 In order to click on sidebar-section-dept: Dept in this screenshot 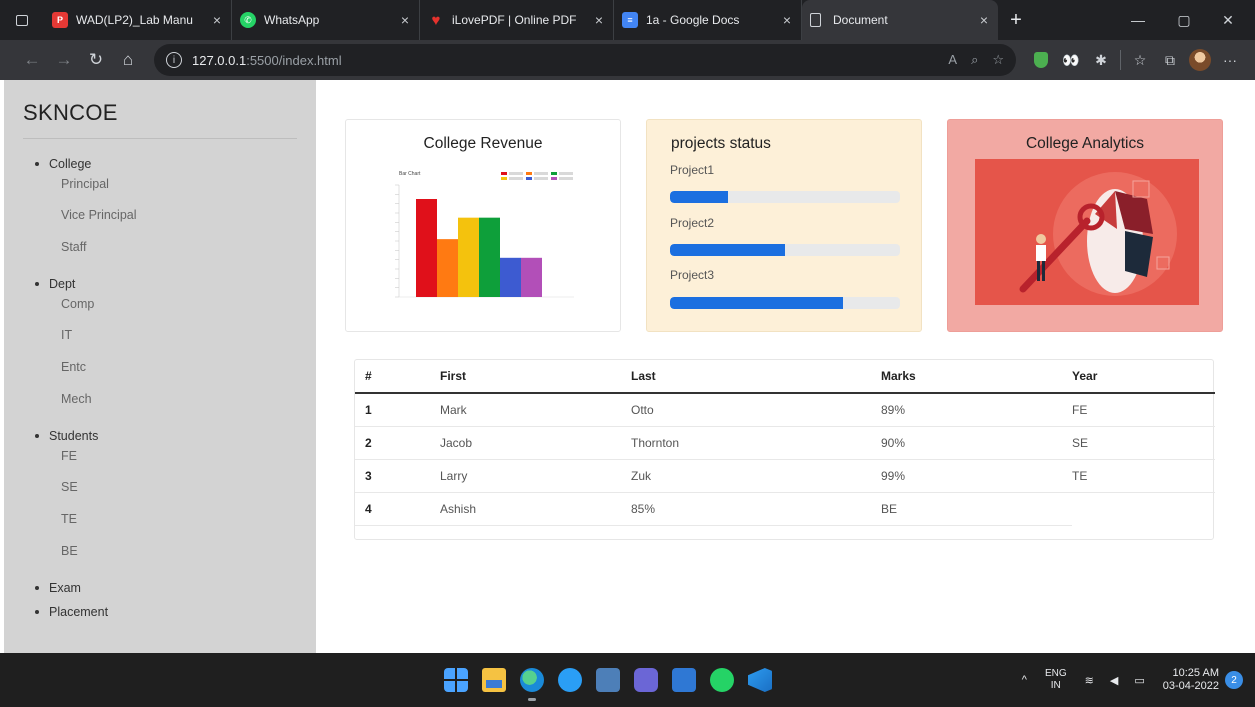, I will do `click(160, 284)`.